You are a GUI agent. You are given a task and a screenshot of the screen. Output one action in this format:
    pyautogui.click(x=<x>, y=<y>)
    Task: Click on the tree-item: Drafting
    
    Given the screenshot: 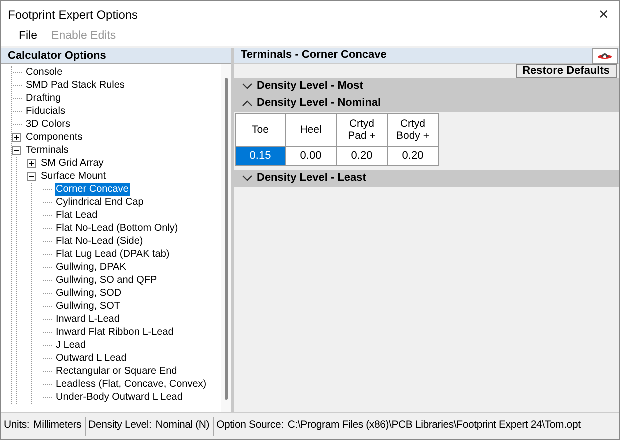 What is the action you would take?
    pyautogui.click(x=43, y=98)
    